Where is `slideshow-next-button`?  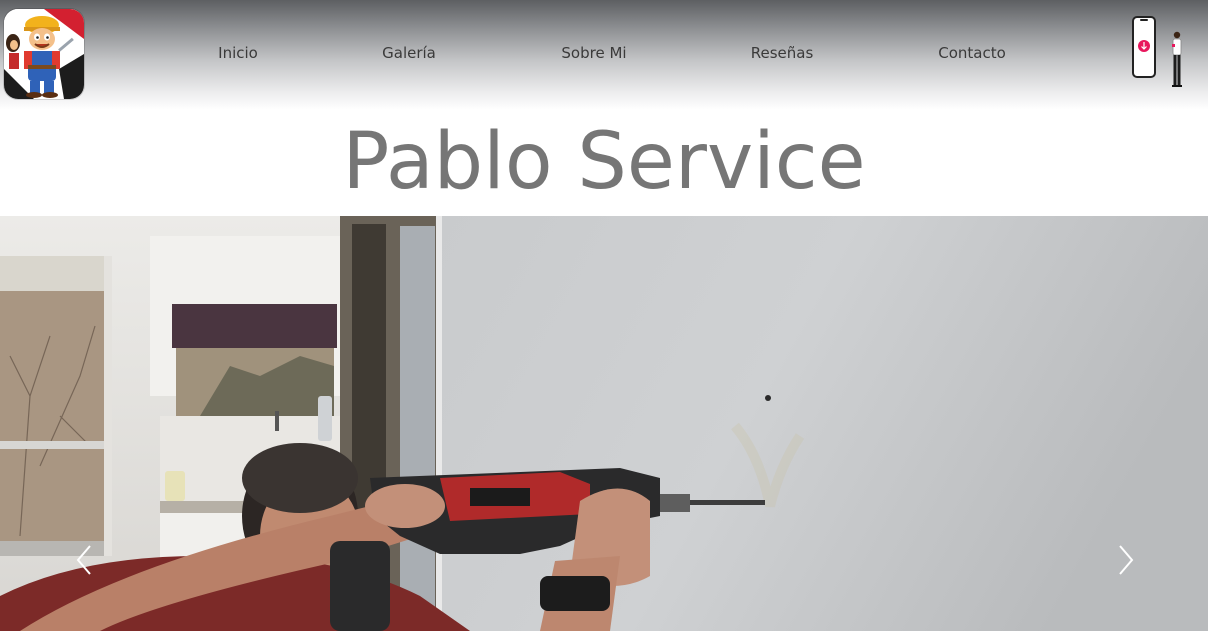 slideshow-next-button is located at coordinates (1125, 560).